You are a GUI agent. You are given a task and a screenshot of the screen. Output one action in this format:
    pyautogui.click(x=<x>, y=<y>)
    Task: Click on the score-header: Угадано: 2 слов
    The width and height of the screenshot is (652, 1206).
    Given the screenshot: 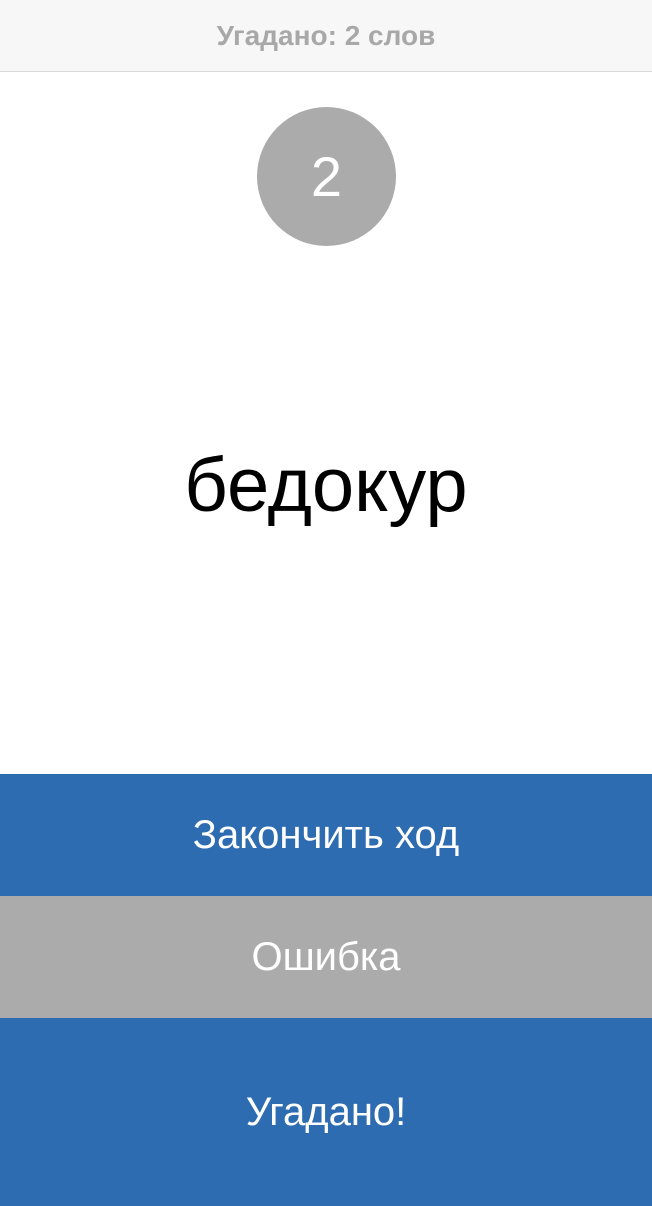 What is the action you would take?
    pyautogui.click(x=326, y=36)
    